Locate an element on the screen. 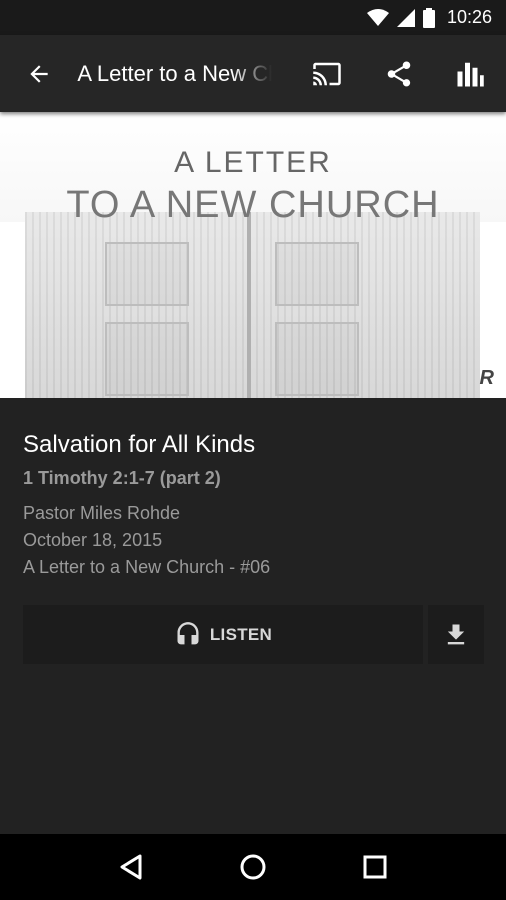 The image size is (506, 900). nav-back-button is located at coordinates (131, 867).